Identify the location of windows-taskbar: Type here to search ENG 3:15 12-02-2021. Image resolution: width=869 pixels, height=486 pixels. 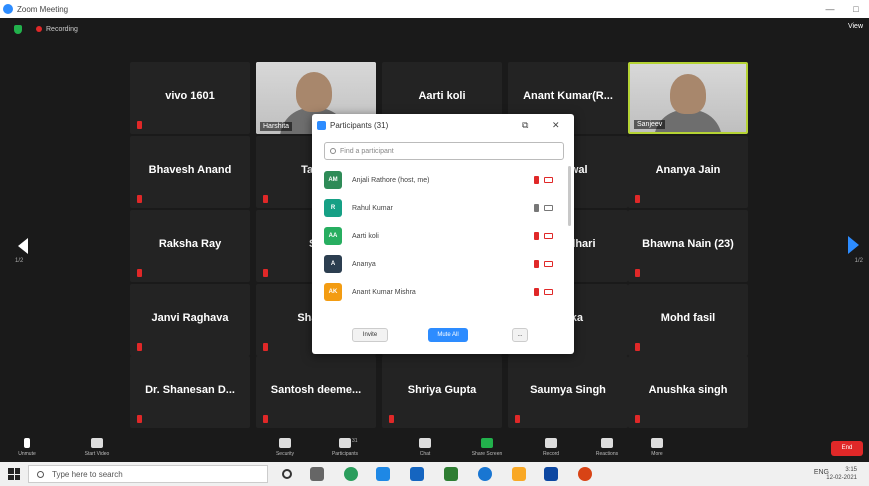
(434, 474).